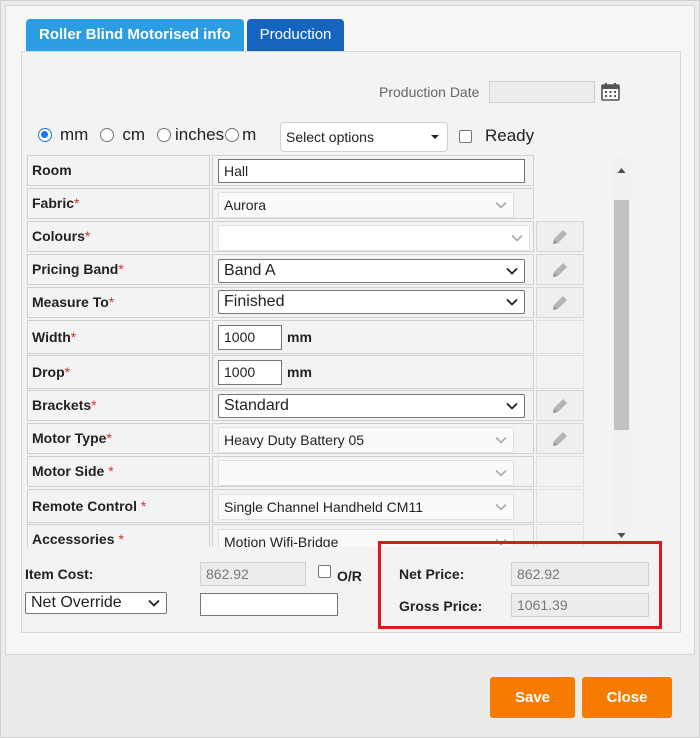 Image resolution: width=700 pixels, height=738 pixels. Describe the element at coordinates (118, 302) in the screenshot. I see `row-label: Measure To*` at that location.